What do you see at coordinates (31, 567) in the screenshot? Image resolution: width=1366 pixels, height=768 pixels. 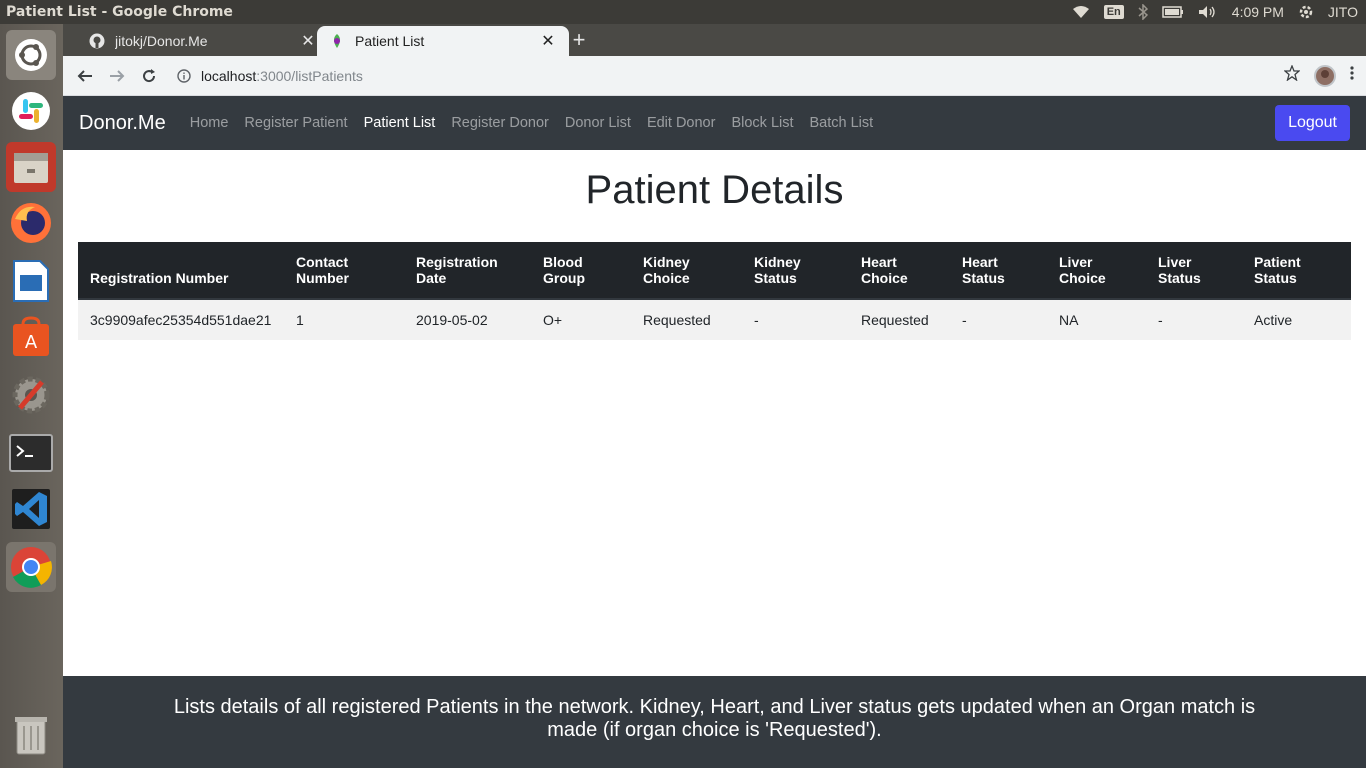 I see `chrome-icon` at bounding box center [31, 567].